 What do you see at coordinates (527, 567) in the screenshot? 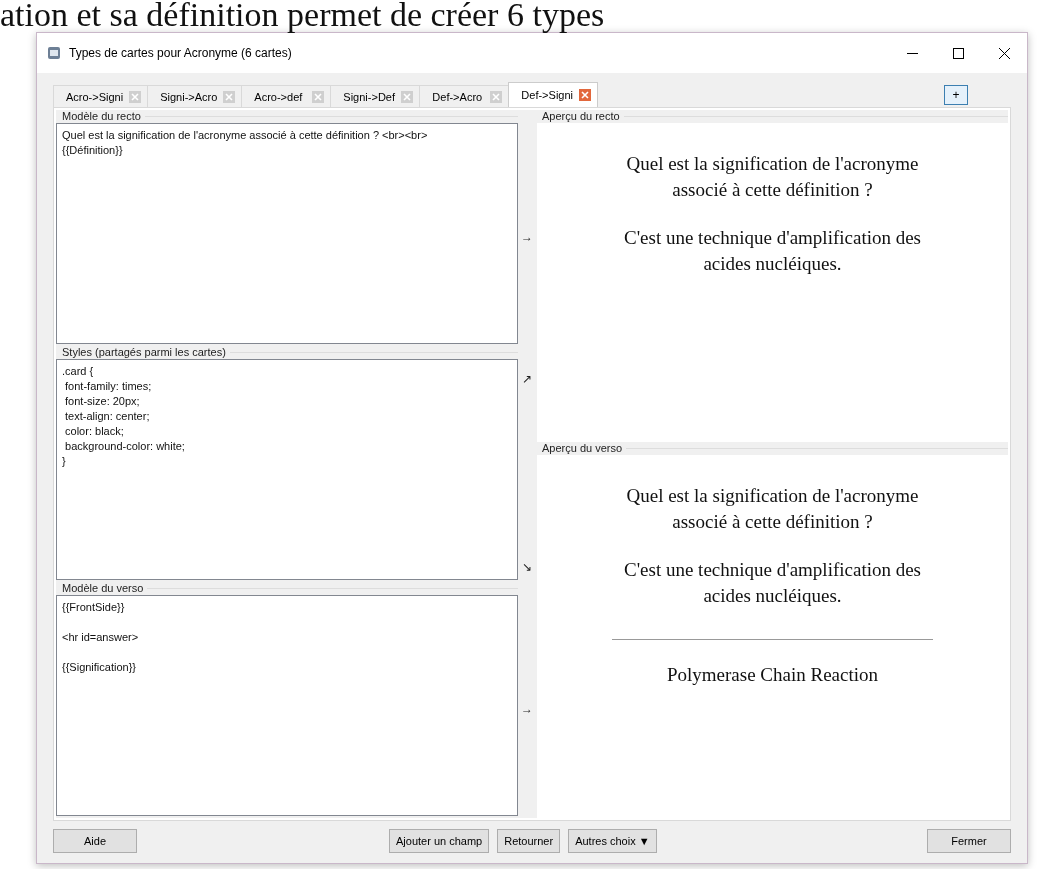
I see `arrow-glyph: ↘` at bounding box center [527, 567].